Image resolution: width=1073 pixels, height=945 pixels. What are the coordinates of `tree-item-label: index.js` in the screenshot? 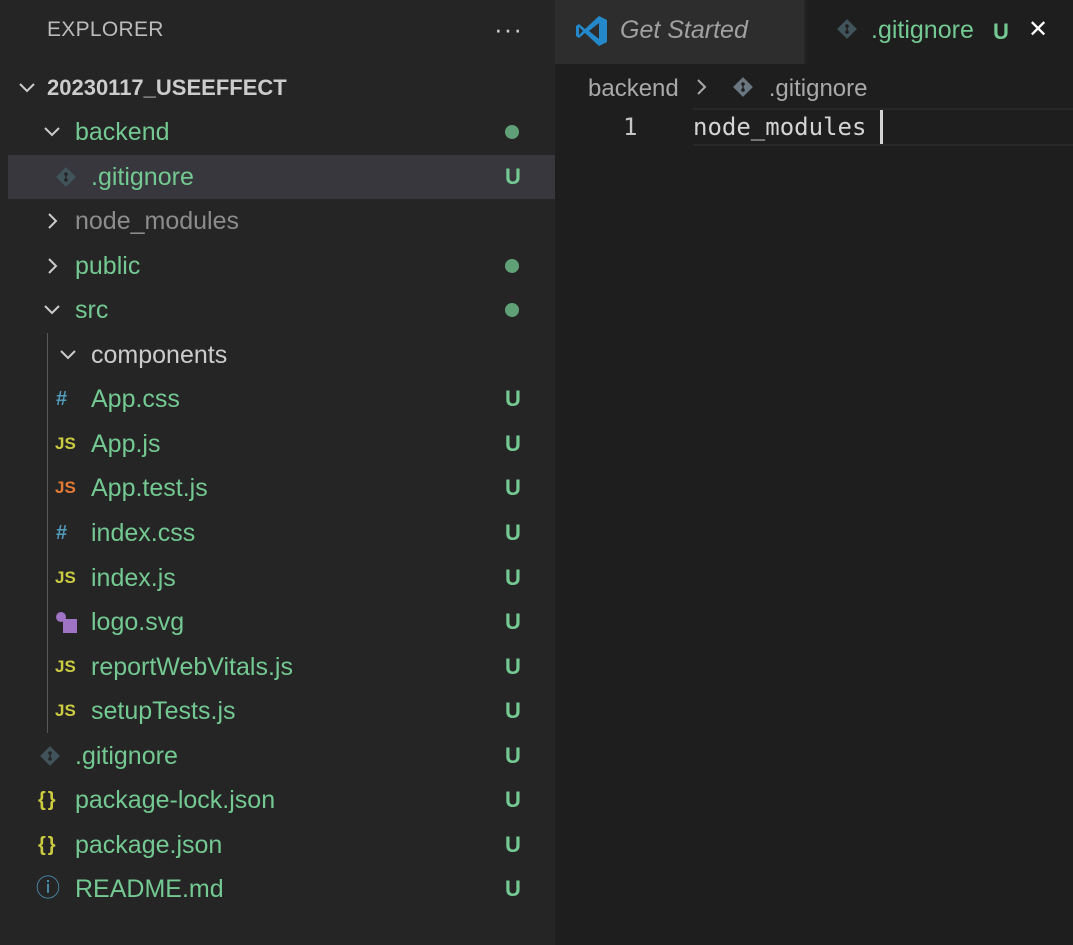 It's located at (133, 578).